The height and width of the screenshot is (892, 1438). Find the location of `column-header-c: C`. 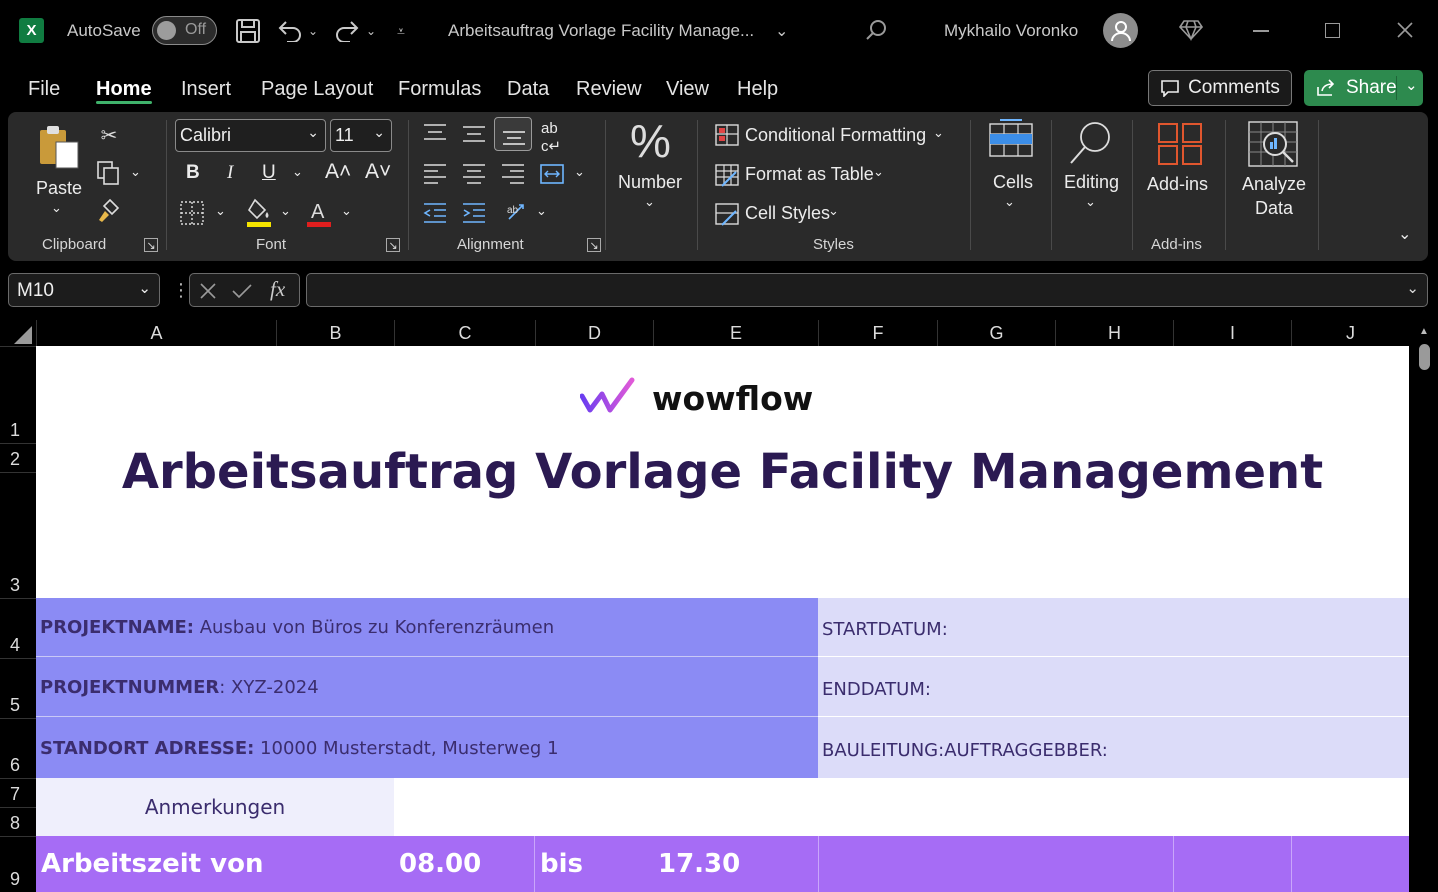

column-header-c: C is located at coordinates (464, 333).